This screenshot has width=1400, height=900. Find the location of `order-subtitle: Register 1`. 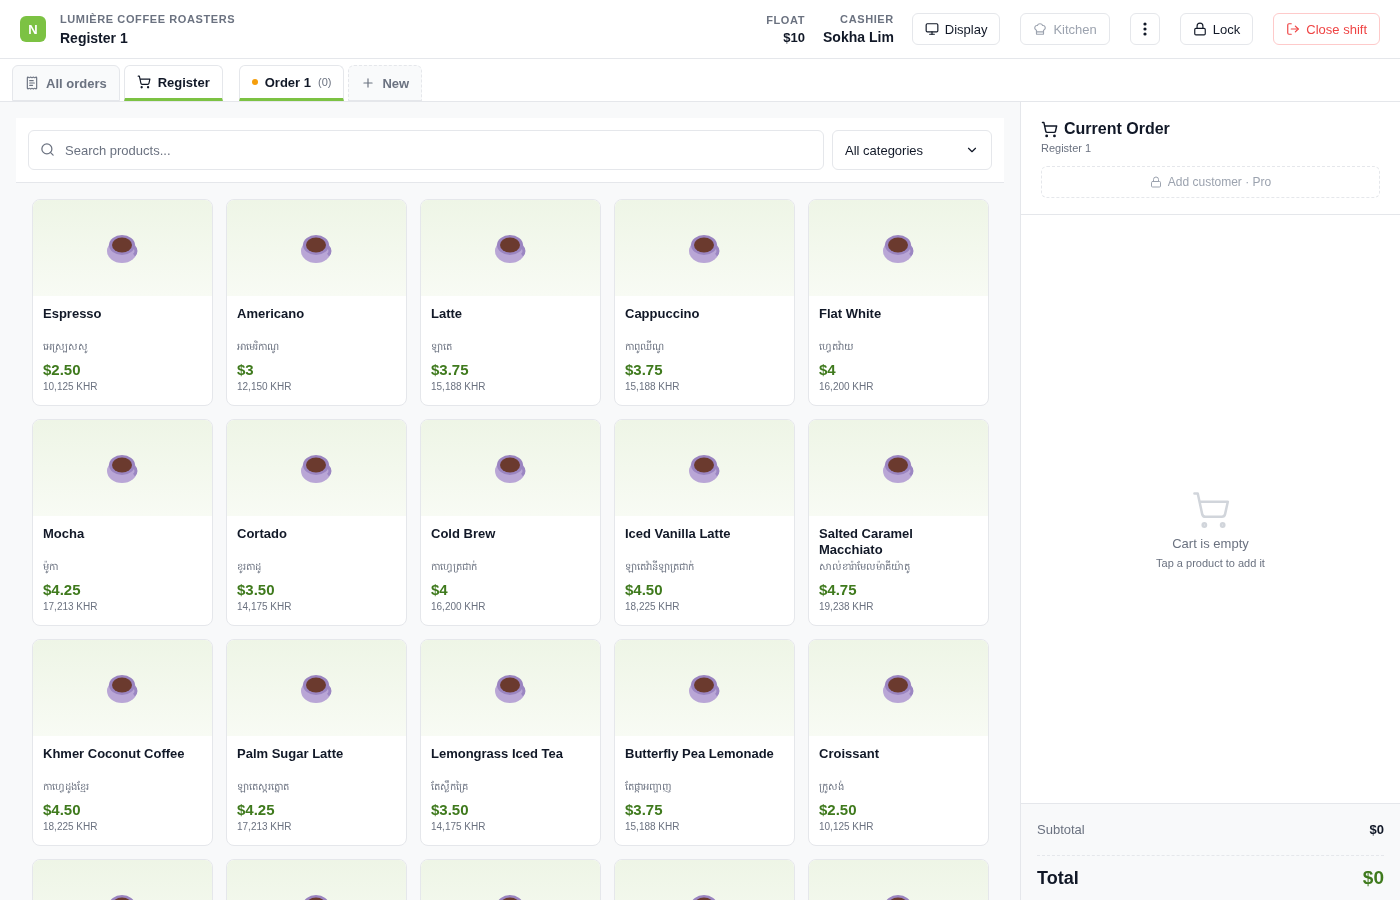

order-subtitle: Register 1 is located at coordinates (1067, 148).